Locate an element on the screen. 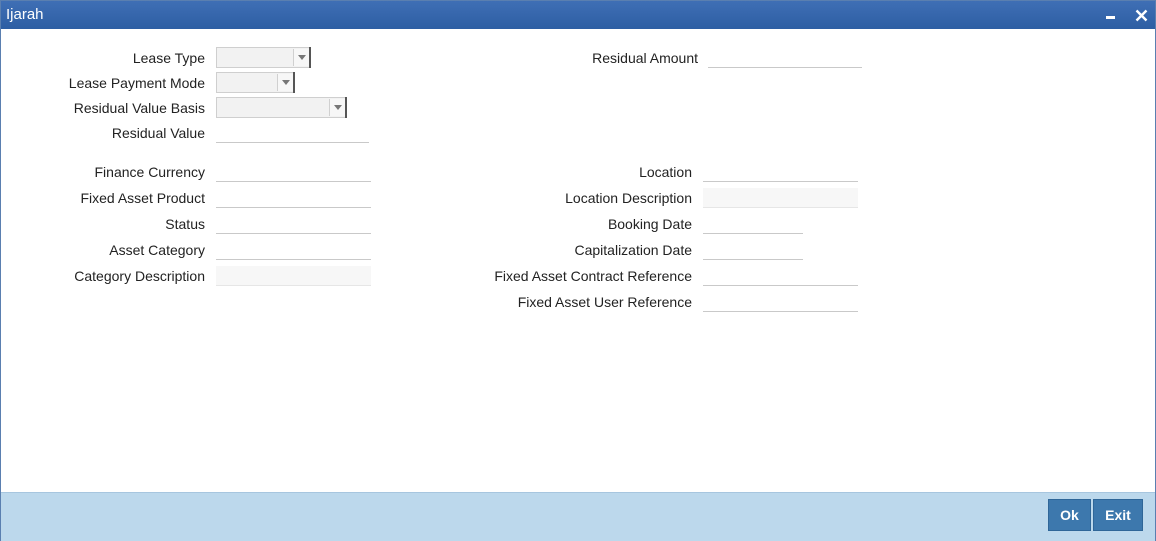  capitalization-date-field is located at coordinates (753, 250).